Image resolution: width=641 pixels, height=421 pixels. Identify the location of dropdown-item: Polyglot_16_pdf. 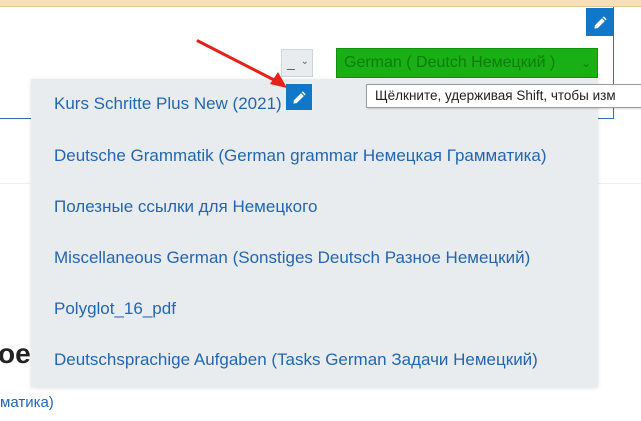
(115, 309).